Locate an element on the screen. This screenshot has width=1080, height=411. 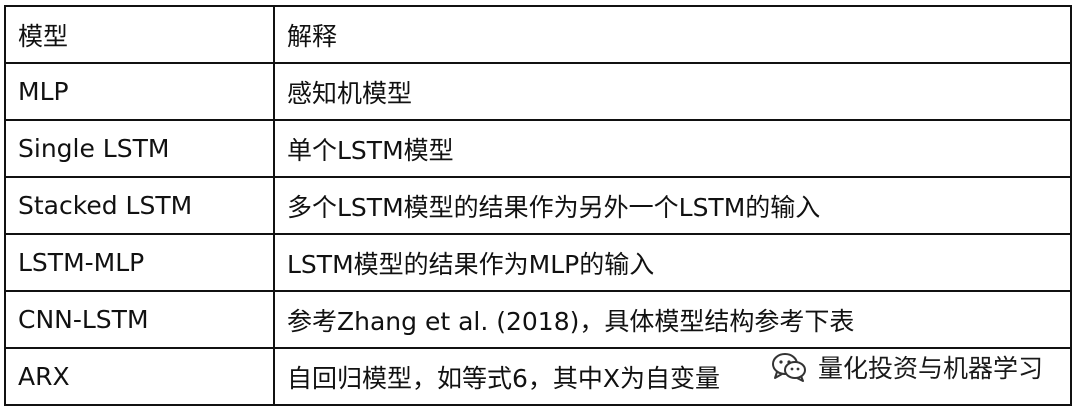
table-header-row: 模型 解释 is located at coordinates (538, 34).